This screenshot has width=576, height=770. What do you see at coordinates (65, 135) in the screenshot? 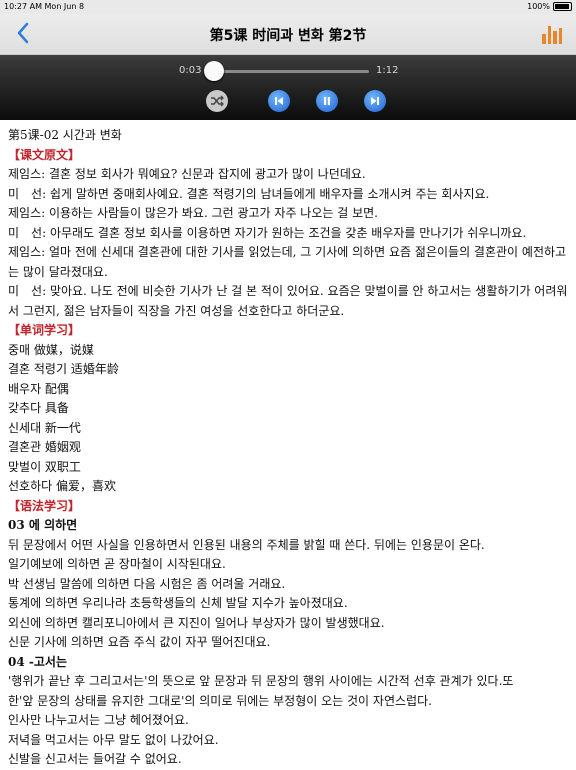
I see `lesson-title: 第5课-02 시간과 변화` at bounding box center [65, 135].